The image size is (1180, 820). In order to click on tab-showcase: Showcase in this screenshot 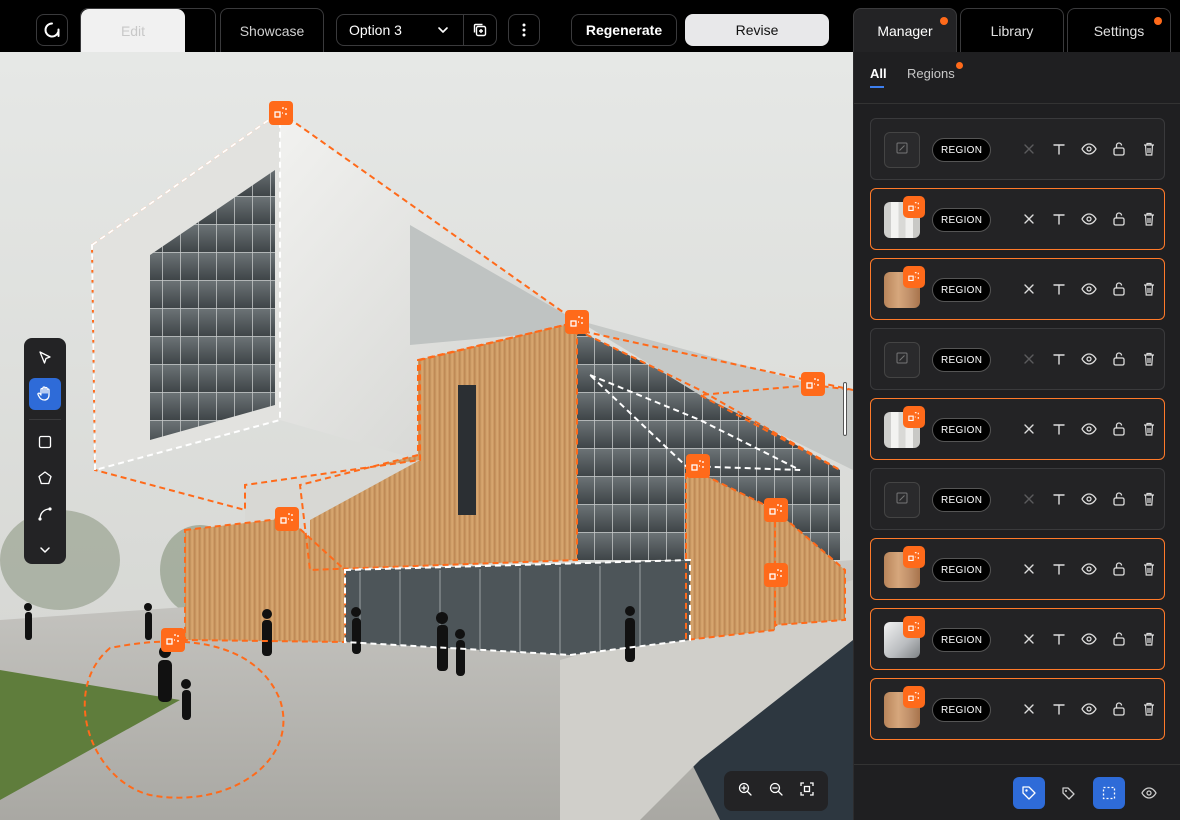, I will do `click(272, 30)`.